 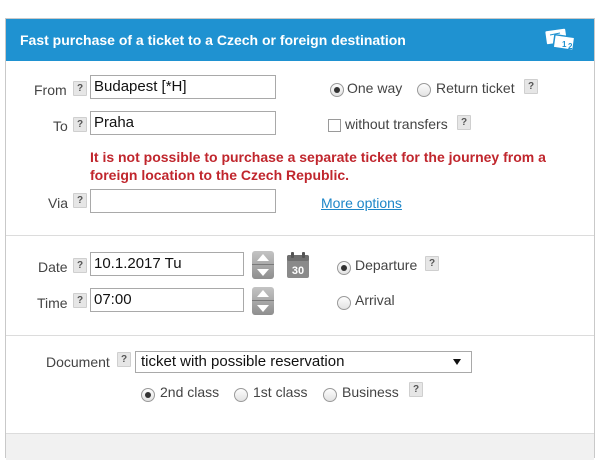 What do you see at coordinates (416, 389) in the screenshot?
I see `class-help-icon: ?` at bounding box center [416, 389].